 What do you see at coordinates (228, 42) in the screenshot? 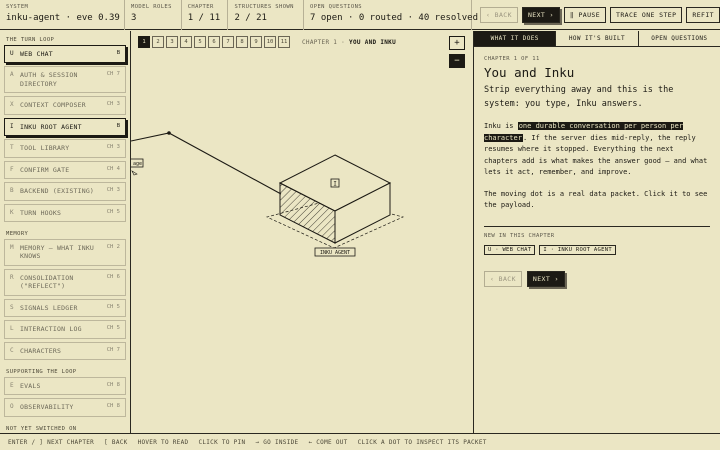
I see `chapter-chip: 7` at bounding box center [228, 42].